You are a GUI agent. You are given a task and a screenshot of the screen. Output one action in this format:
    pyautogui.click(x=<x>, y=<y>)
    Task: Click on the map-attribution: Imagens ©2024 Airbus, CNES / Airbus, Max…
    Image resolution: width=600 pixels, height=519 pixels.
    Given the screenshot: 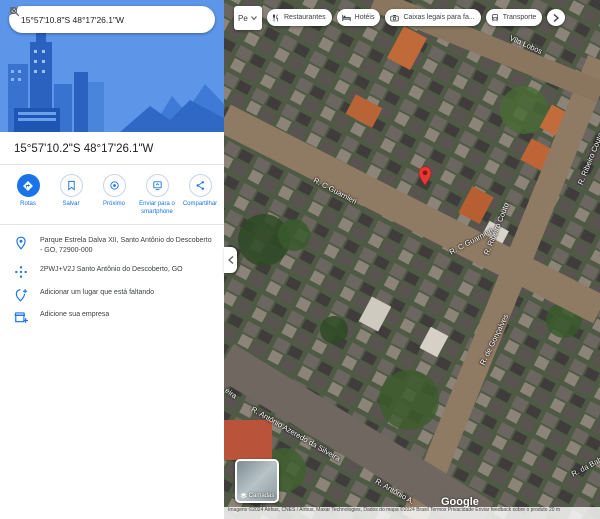 What is the action you would take?
    pyautogui.click(x=412, y=513)
    